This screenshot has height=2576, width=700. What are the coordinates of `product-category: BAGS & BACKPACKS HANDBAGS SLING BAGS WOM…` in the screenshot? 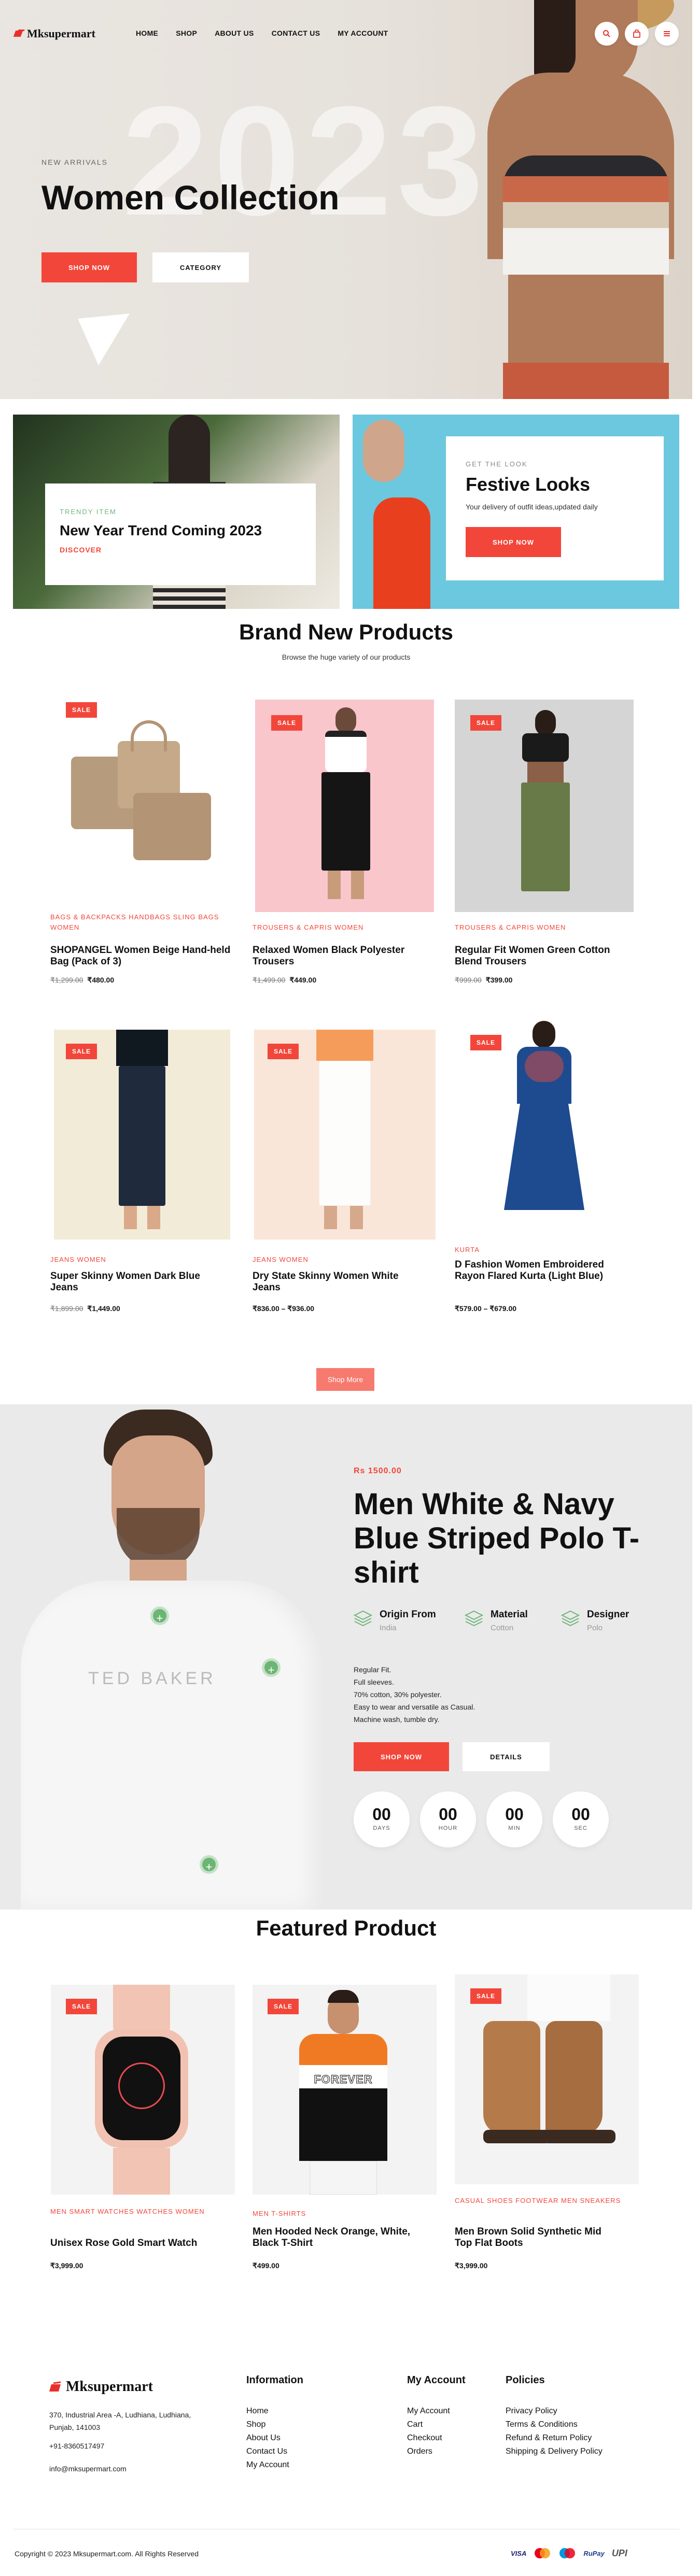 It's located at (142, 922).